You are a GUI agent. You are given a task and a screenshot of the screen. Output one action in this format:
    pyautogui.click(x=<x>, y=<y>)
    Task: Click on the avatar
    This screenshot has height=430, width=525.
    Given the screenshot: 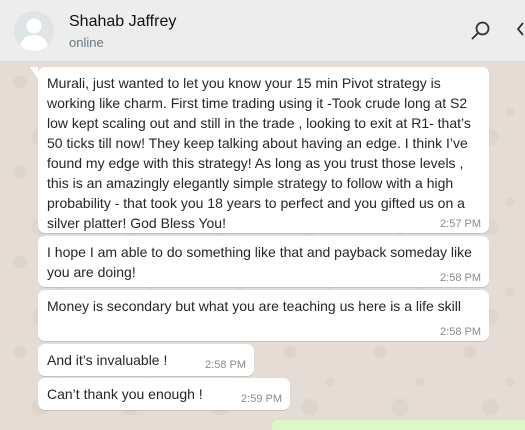 What is the action you would take?
    pyautogui.click(x=34, y=31)
    